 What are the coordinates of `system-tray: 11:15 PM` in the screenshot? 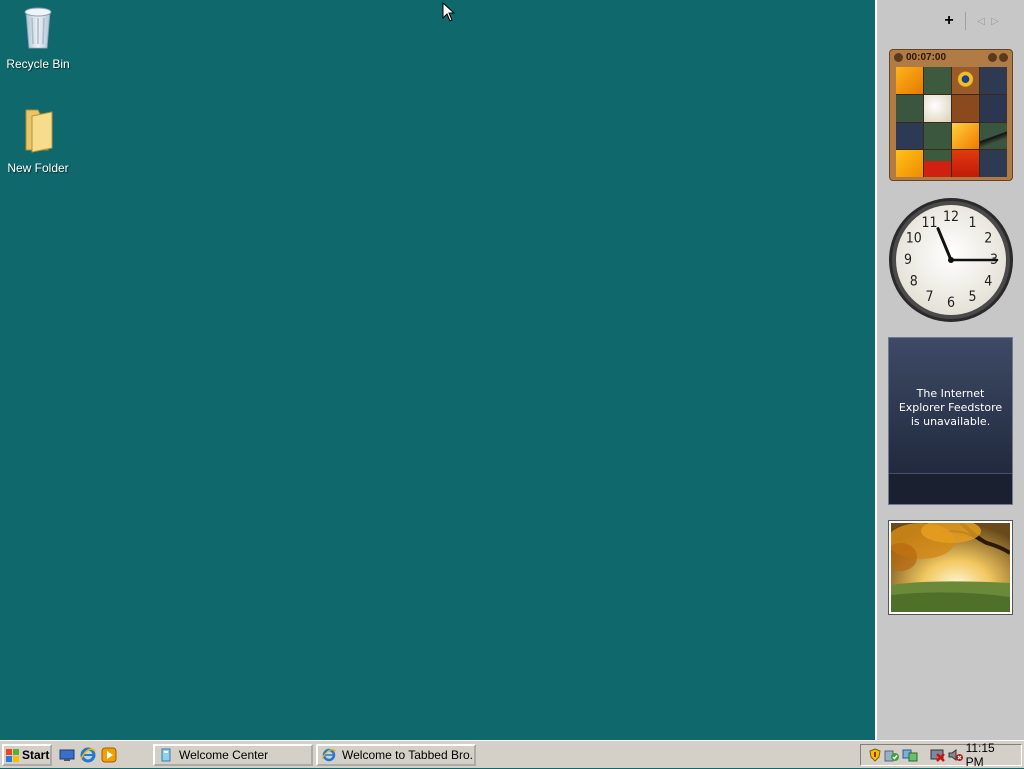 It's located at (941, 755).